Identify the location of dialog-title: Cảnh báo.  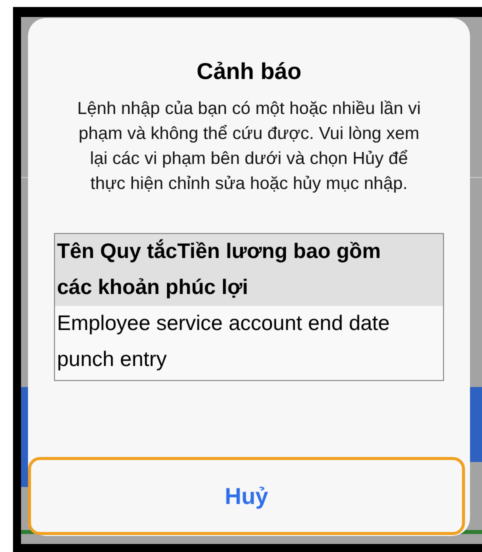
(249, 71).